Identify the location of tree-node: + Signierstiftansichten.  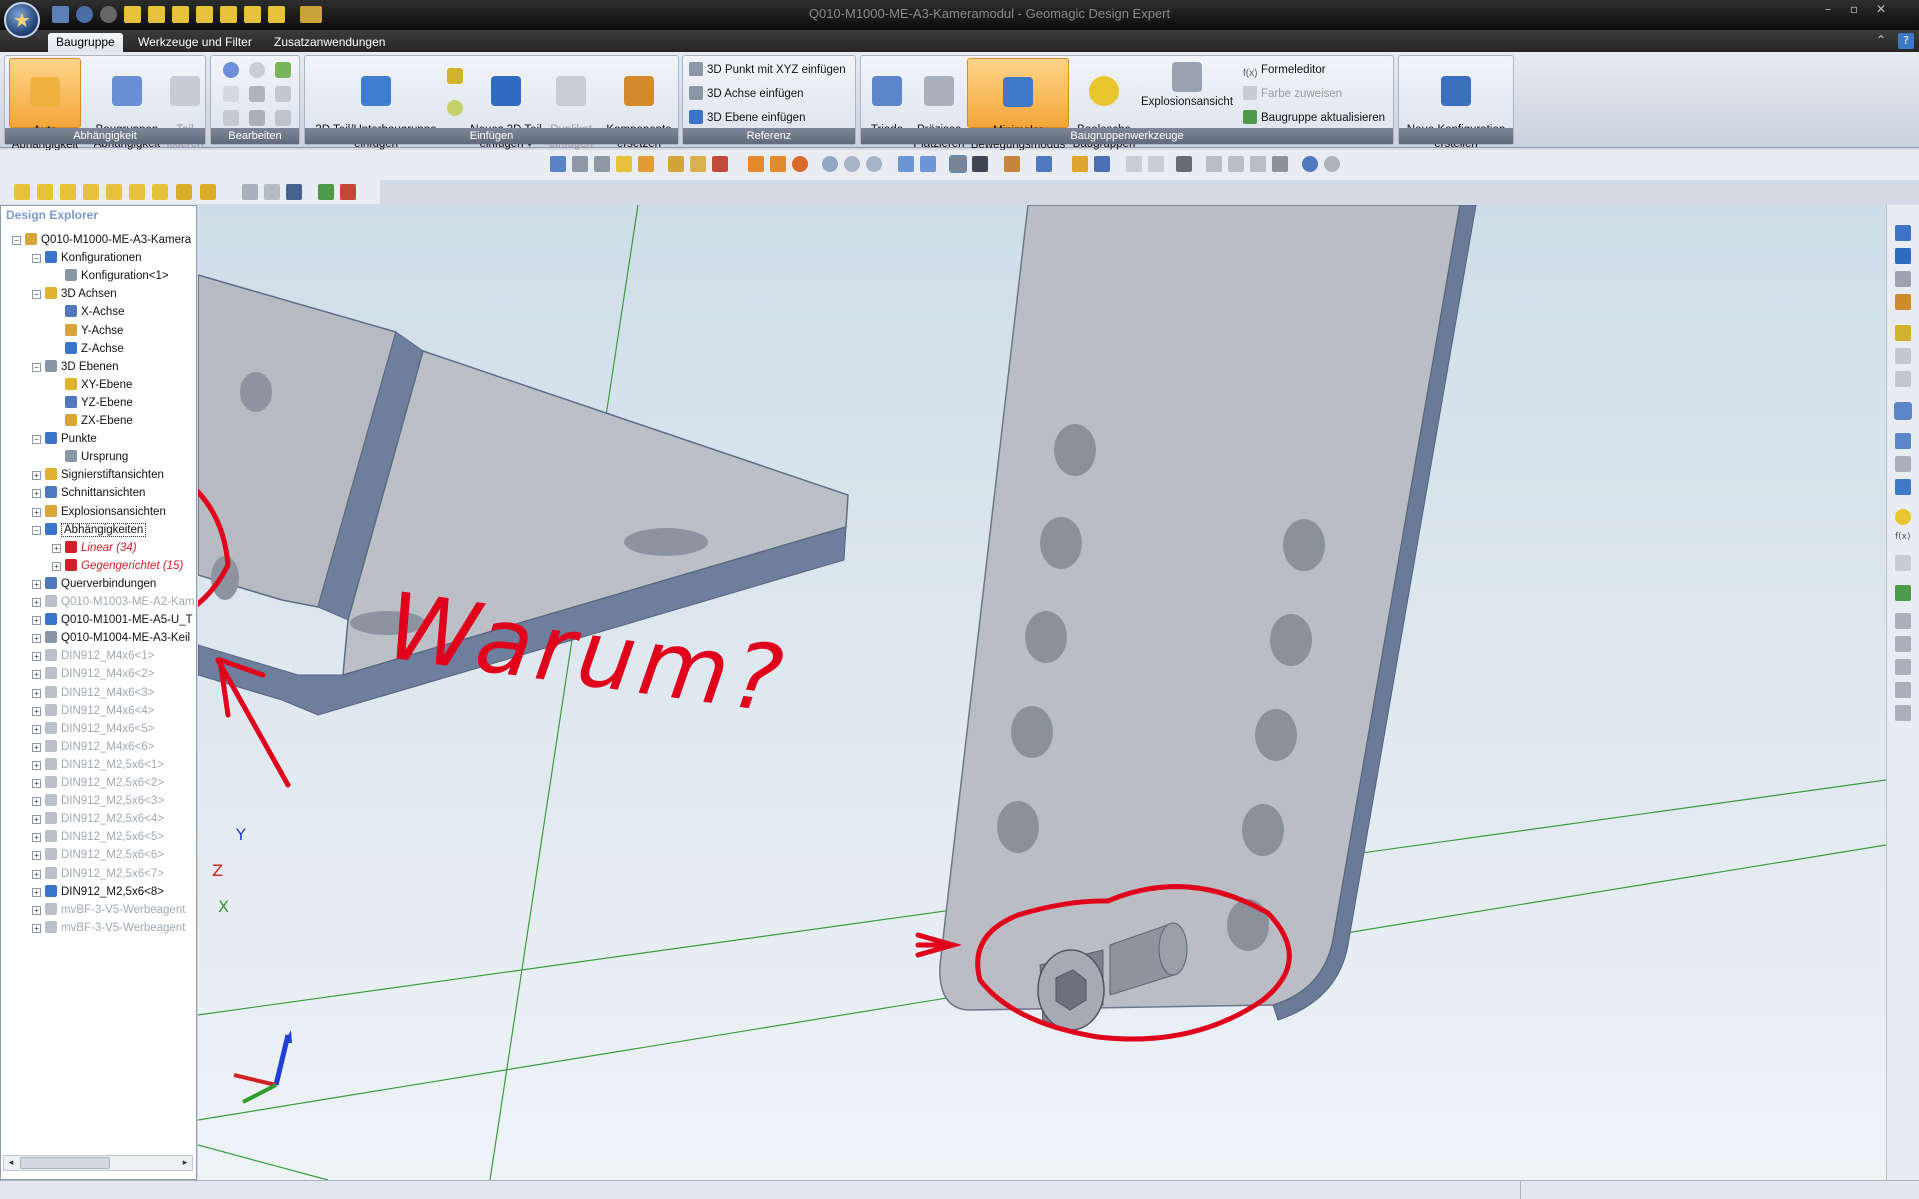
(98, 475).